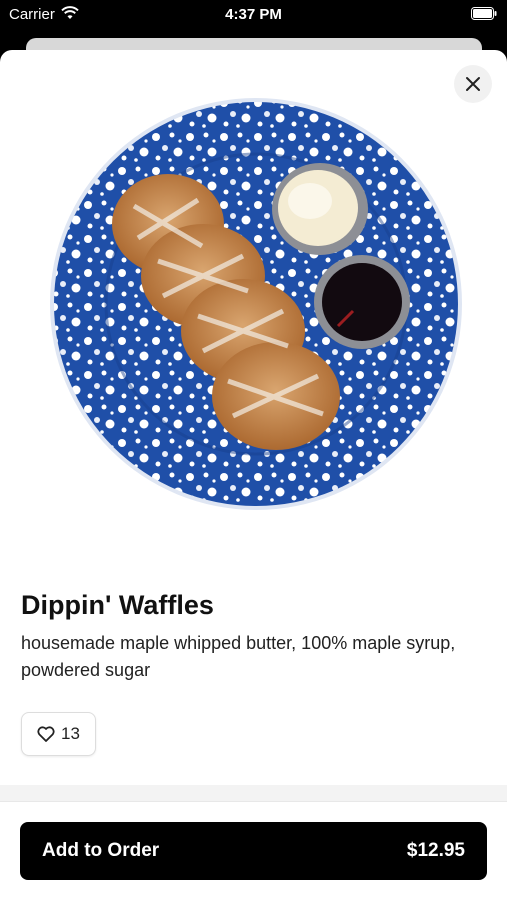 This screenshot has height=900, width=507. Describe the element at coordinates (320, 209) in the screenshot. I see `butter-ramekin` at that location.